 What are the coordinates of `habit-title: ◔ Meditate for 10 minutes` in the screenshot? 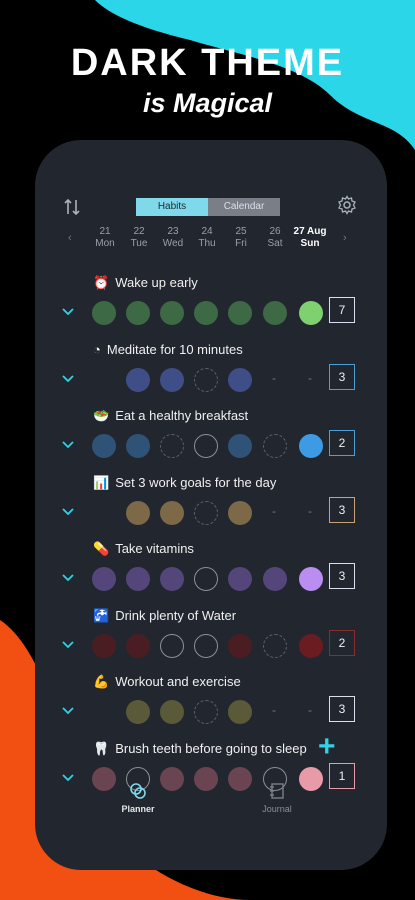 It's located at (168, 349).